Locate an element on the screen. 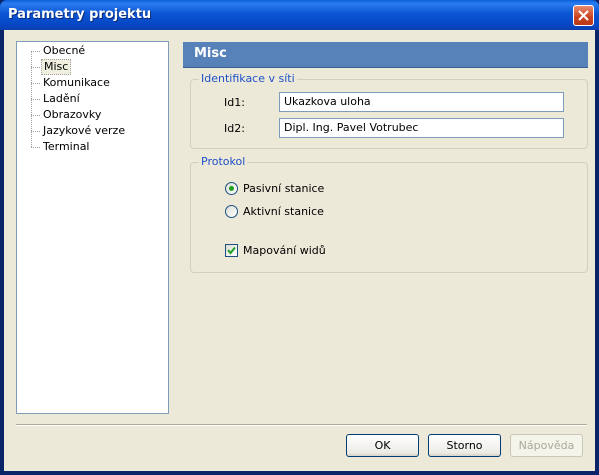 The width and height of the screenshot is (599, 475). id1-field: Ukazkova uloha is located at coordinates (421, 102).